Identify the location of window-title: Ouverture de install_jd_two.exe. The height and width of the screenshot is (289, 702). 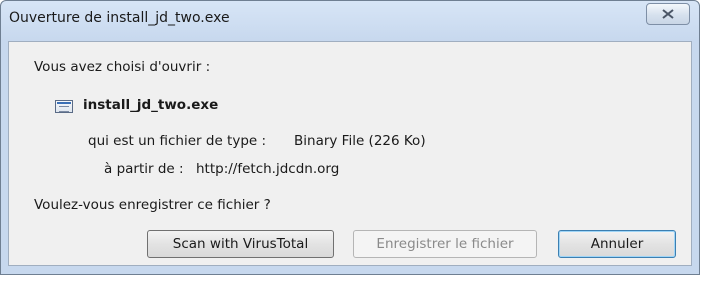
(119, 18).